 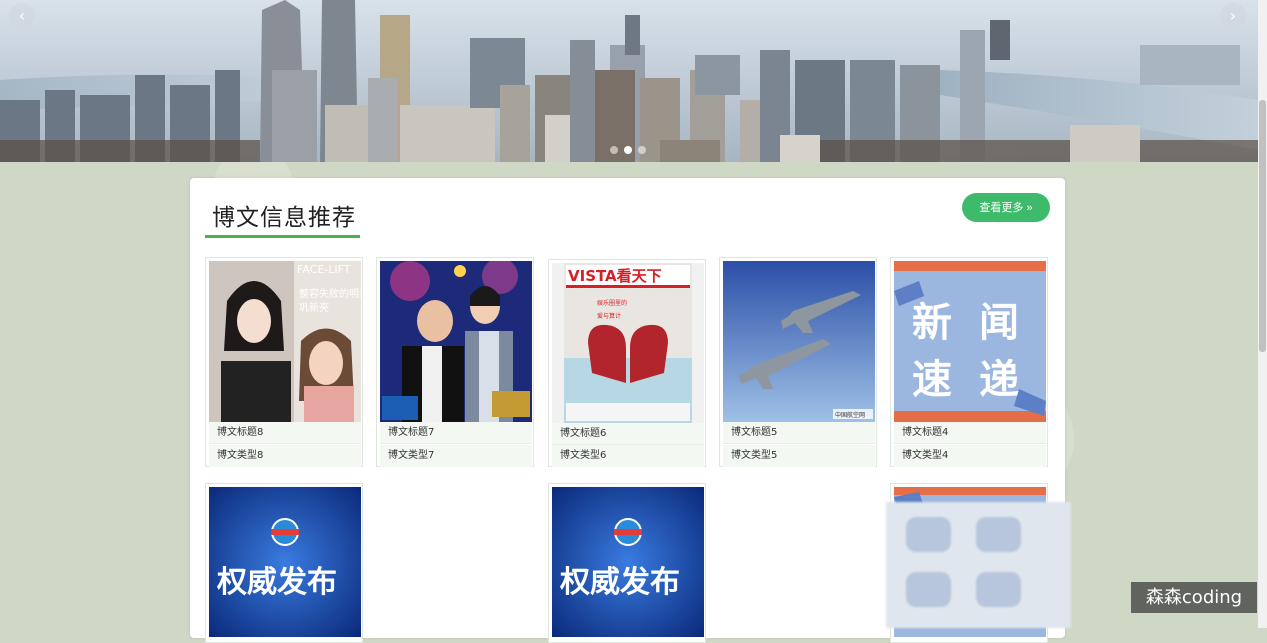 I want to click on view-more-button: 查看更多 », so click(x=1006, y=207).